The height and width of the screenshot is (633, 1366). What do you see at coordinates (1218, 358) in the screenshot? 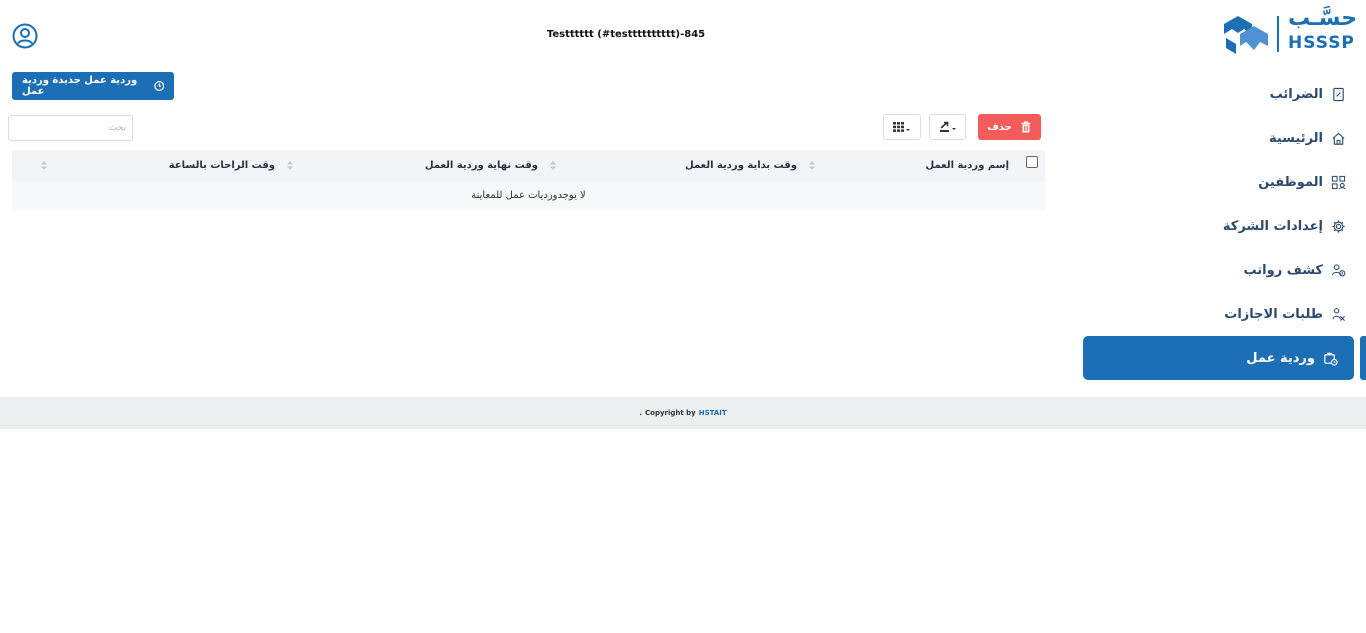
I see `sidebar-item-work-shift-active: وردية عمل` at bounding box center [1218, 358].